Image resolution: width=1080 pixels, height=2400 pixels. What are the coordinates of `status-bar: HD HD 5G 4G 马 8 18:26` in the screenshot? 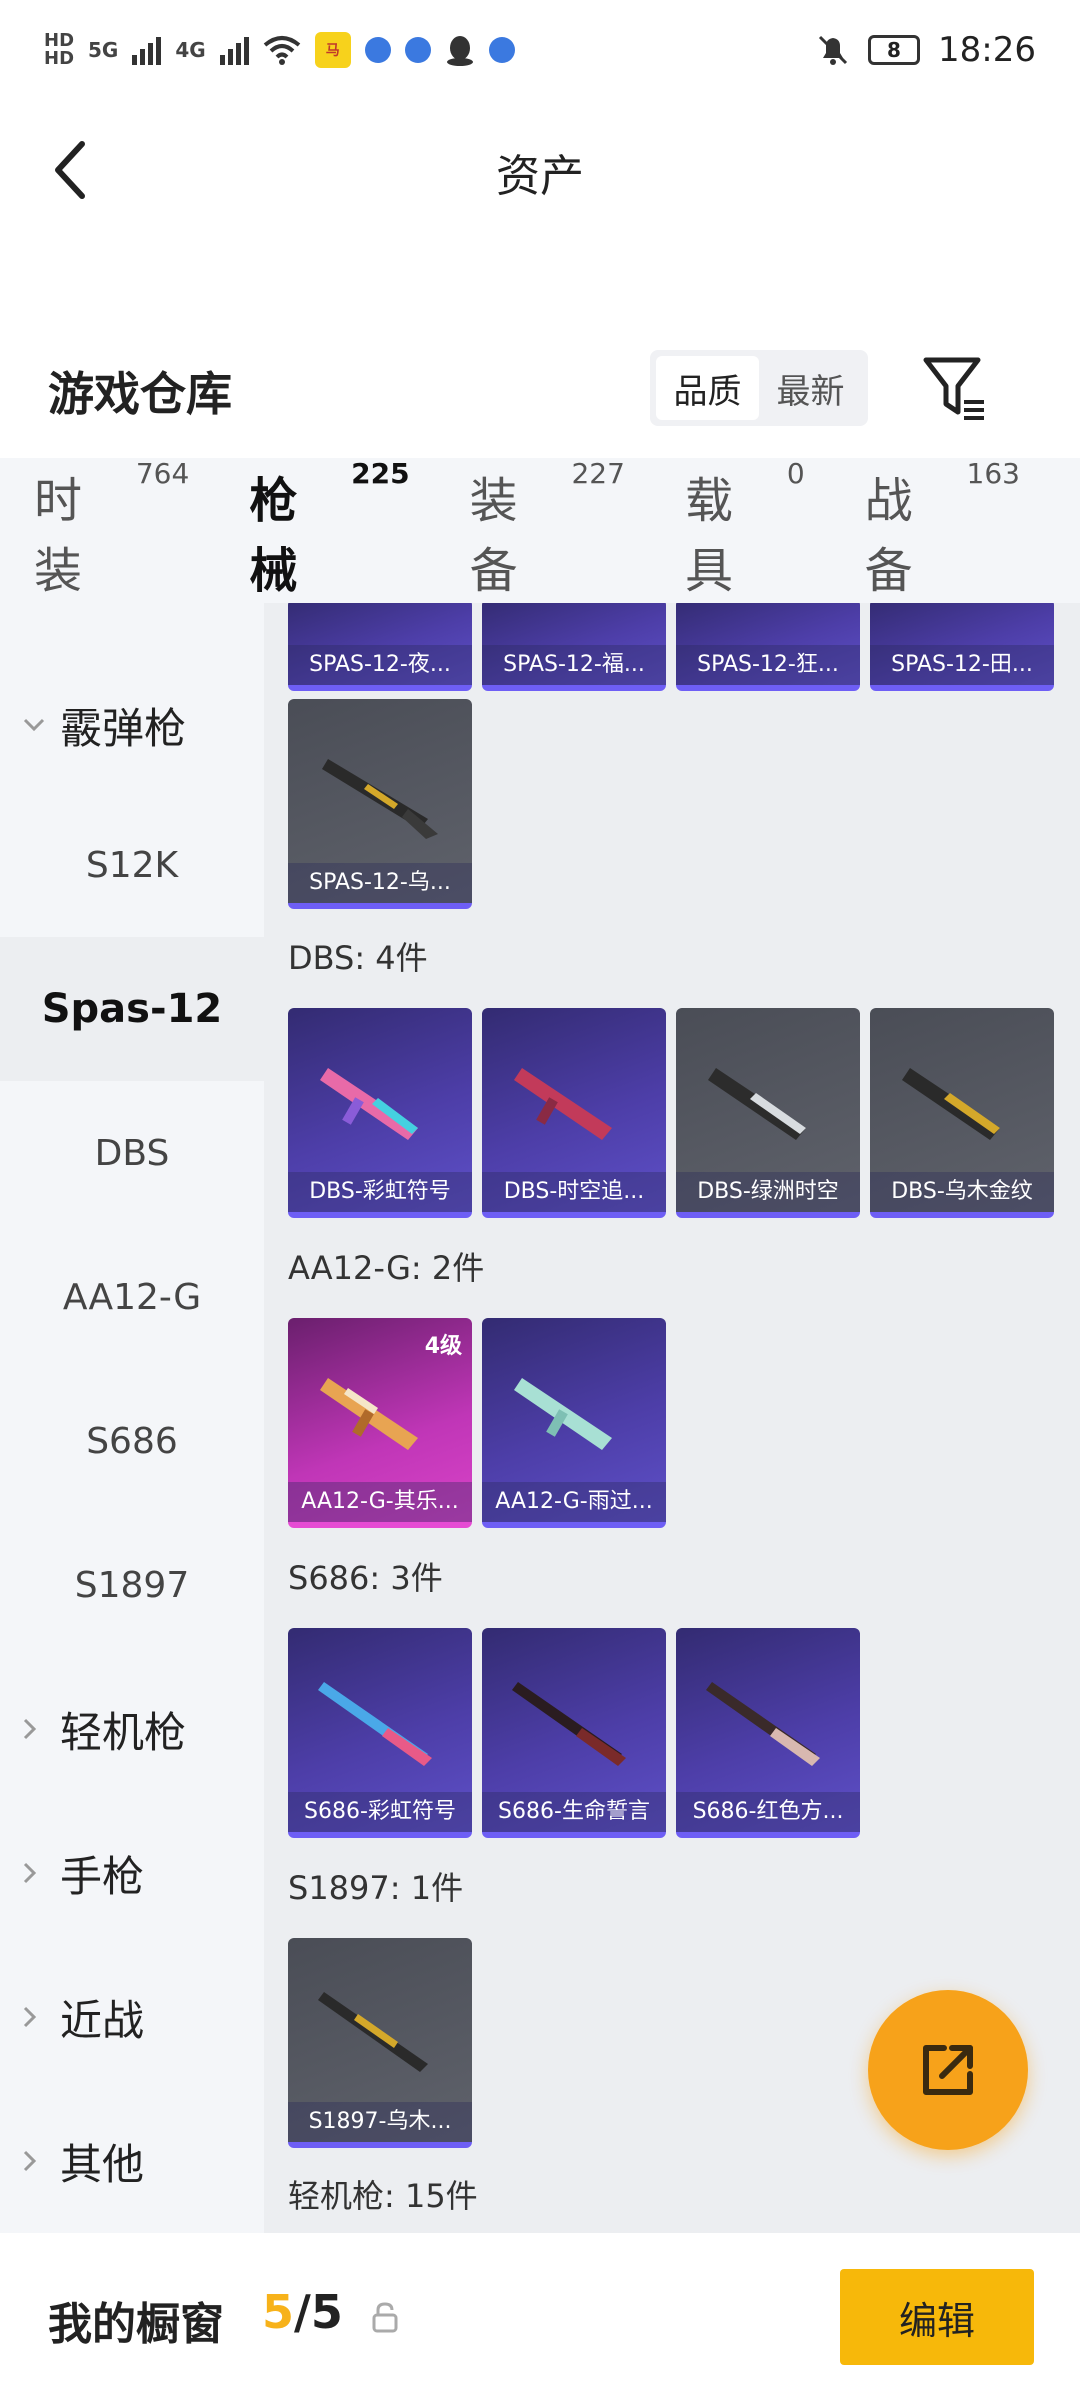 It's located at (540, 50).